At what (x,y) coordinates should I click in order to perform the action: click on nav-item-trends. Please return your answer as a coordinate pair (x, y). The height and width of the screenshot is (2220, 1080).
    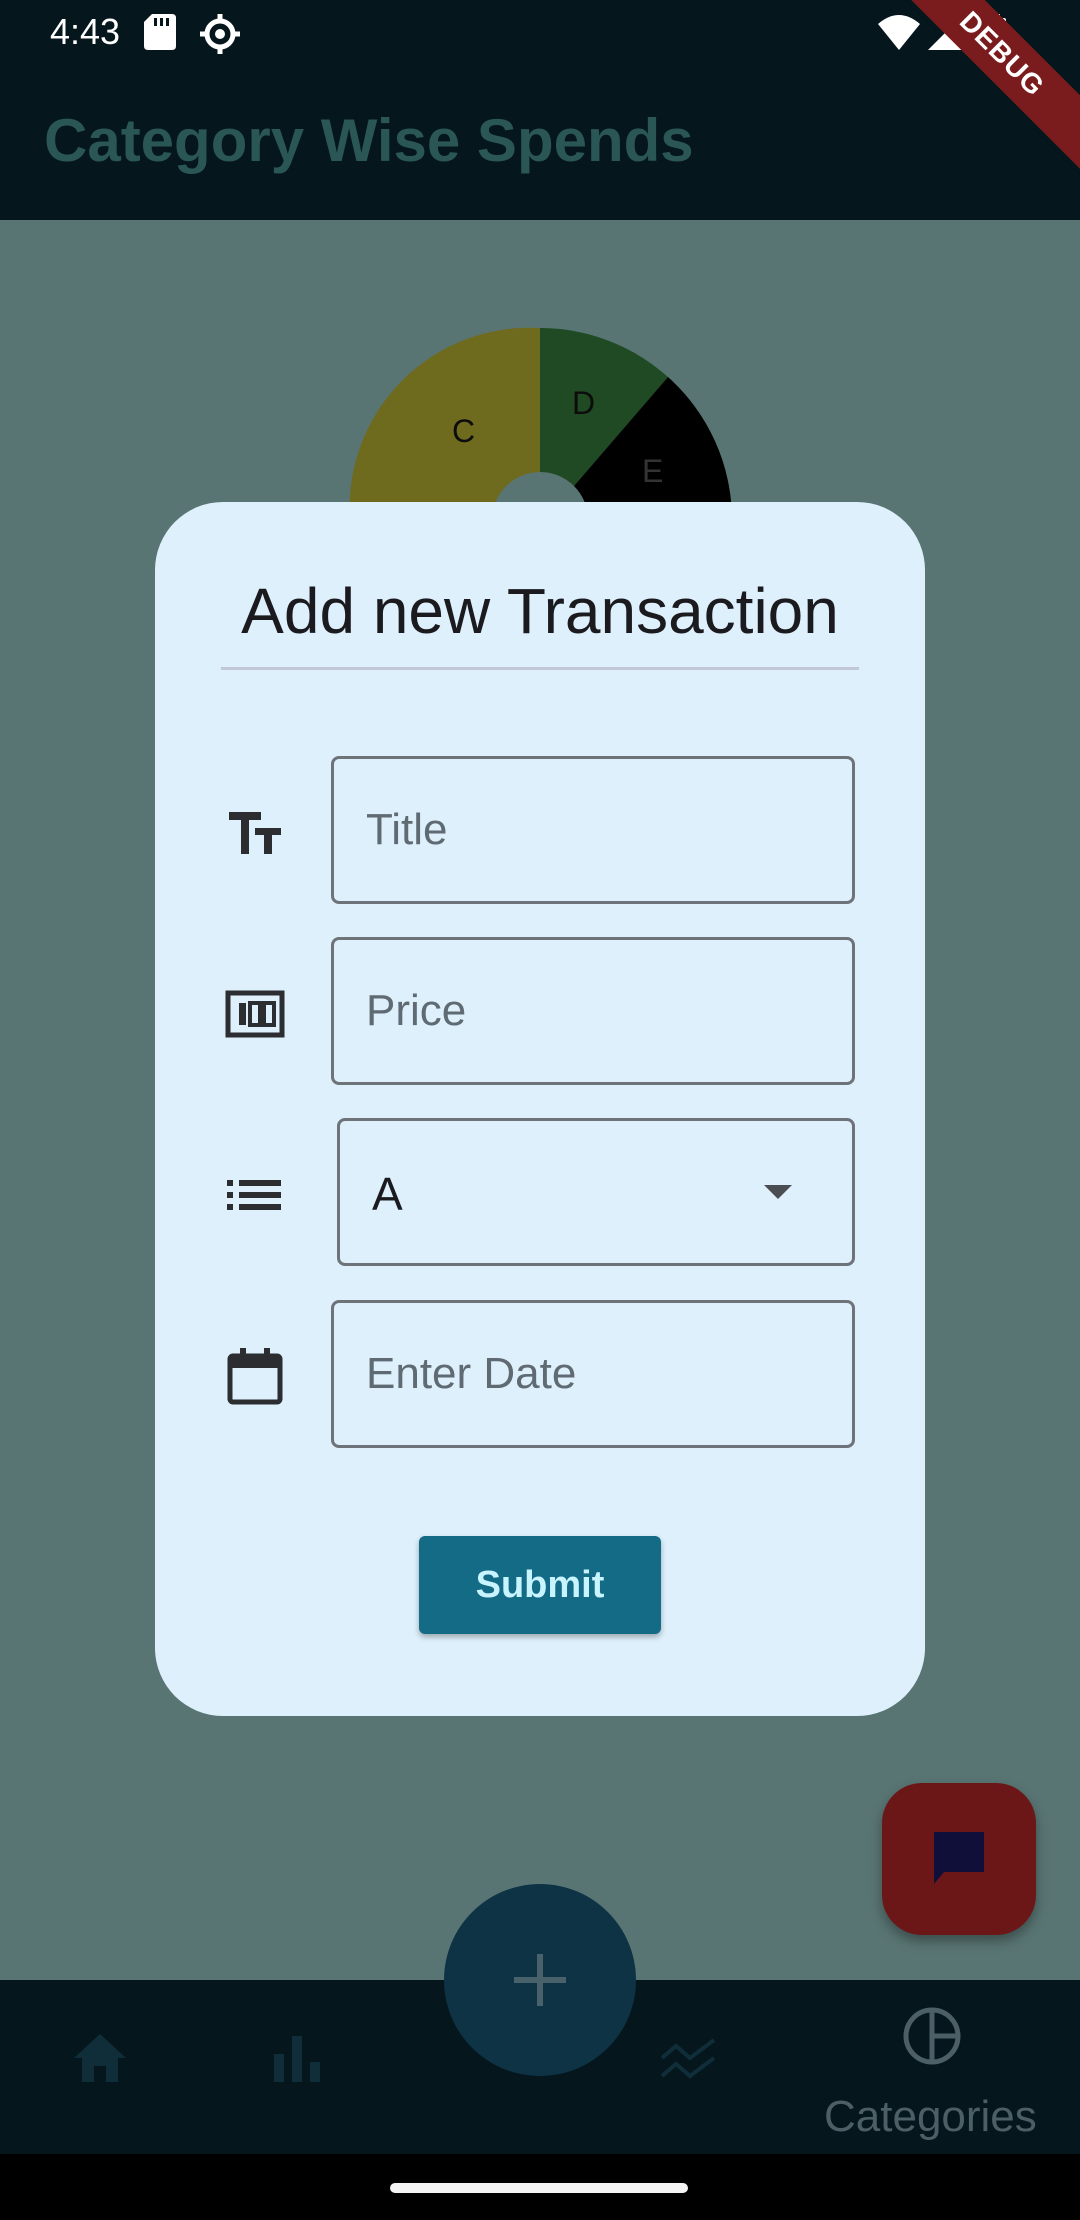
    Looking at the image, I should click on (700, 2067).